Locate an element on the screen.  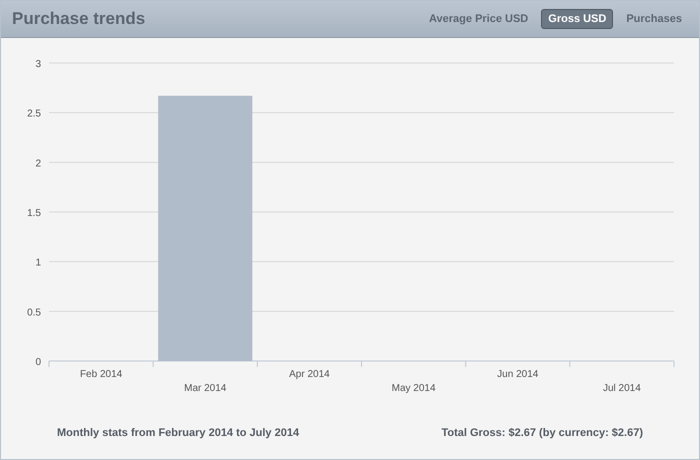
chart-tab: Purchases is located at coordinates (654, 19).